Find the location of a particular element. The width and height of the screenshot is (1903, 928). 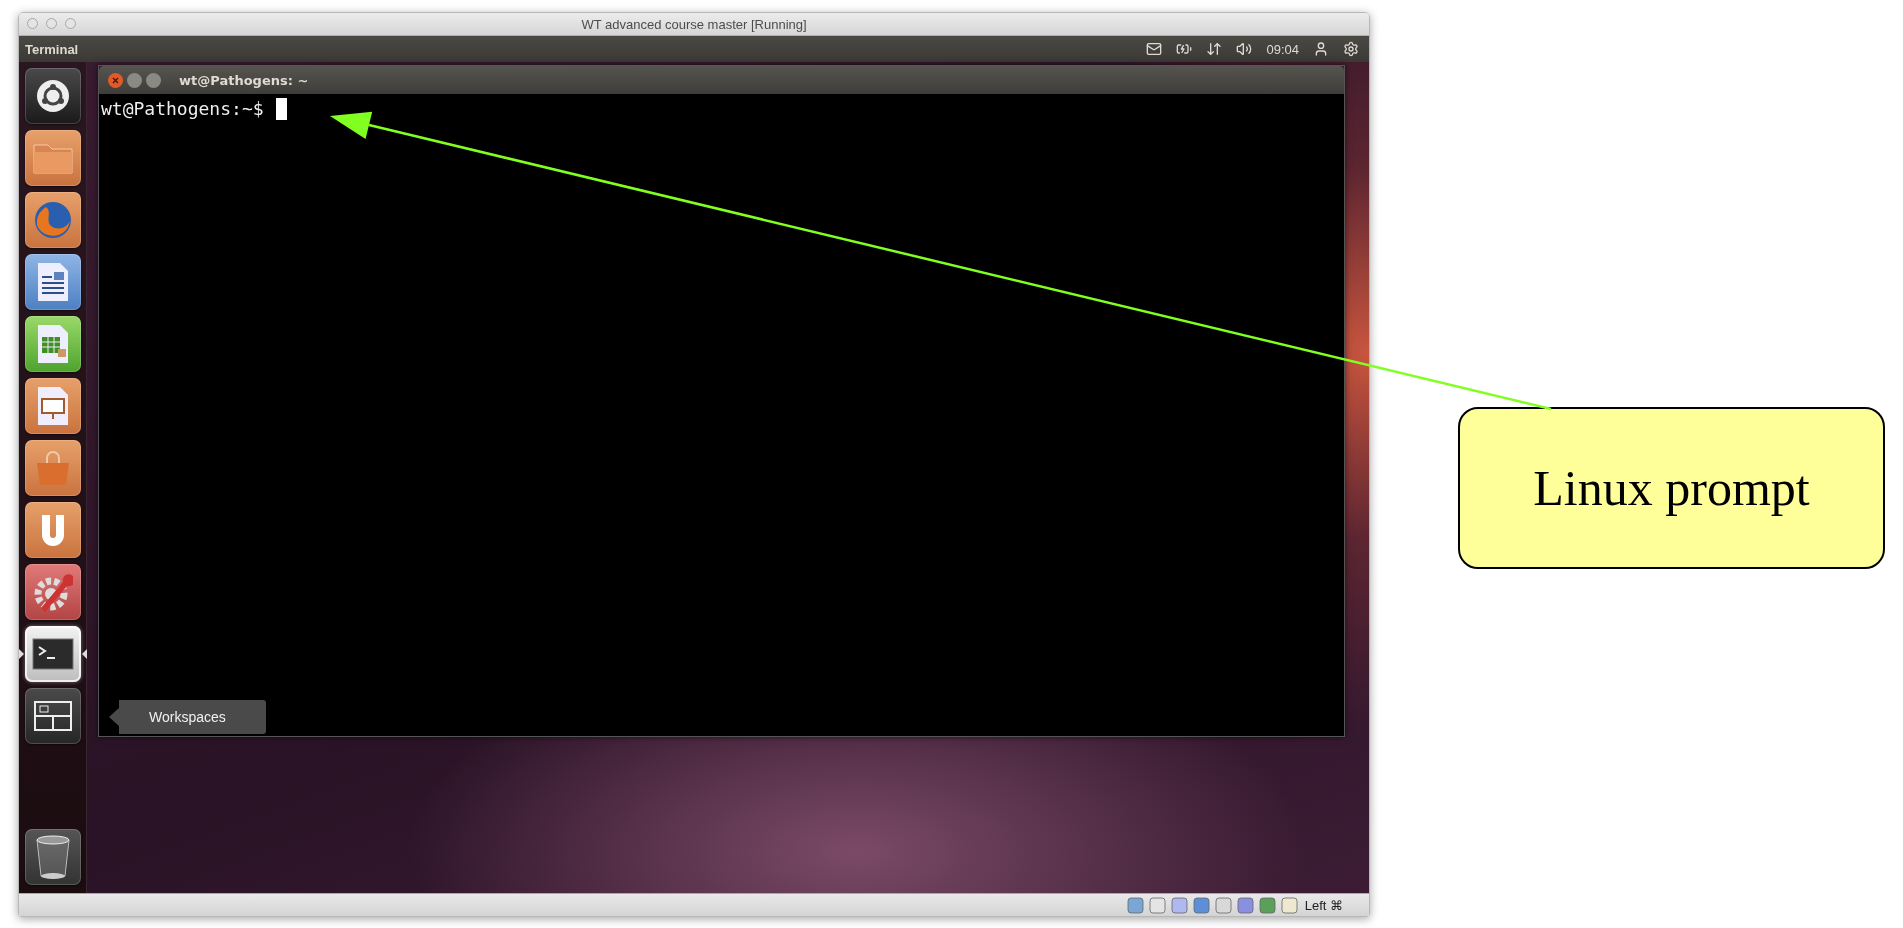

clock: 09:04 is located at coordinates (1282, 49).